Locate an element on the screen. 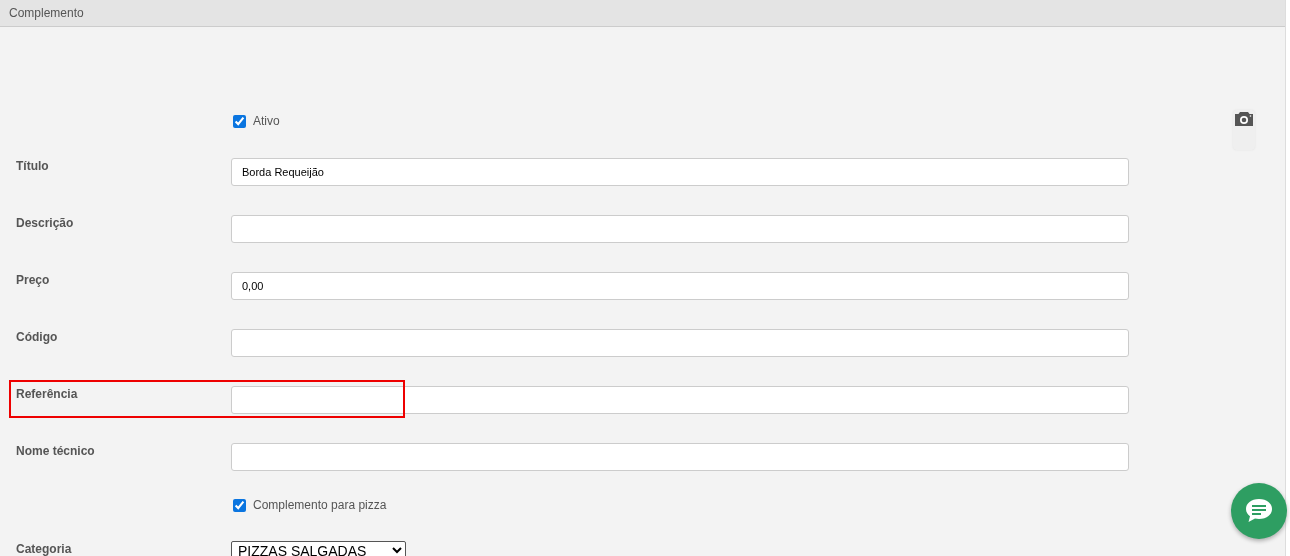  category-dropdown: PIZZAS SALGADAS is located at coordinates (318, 548).